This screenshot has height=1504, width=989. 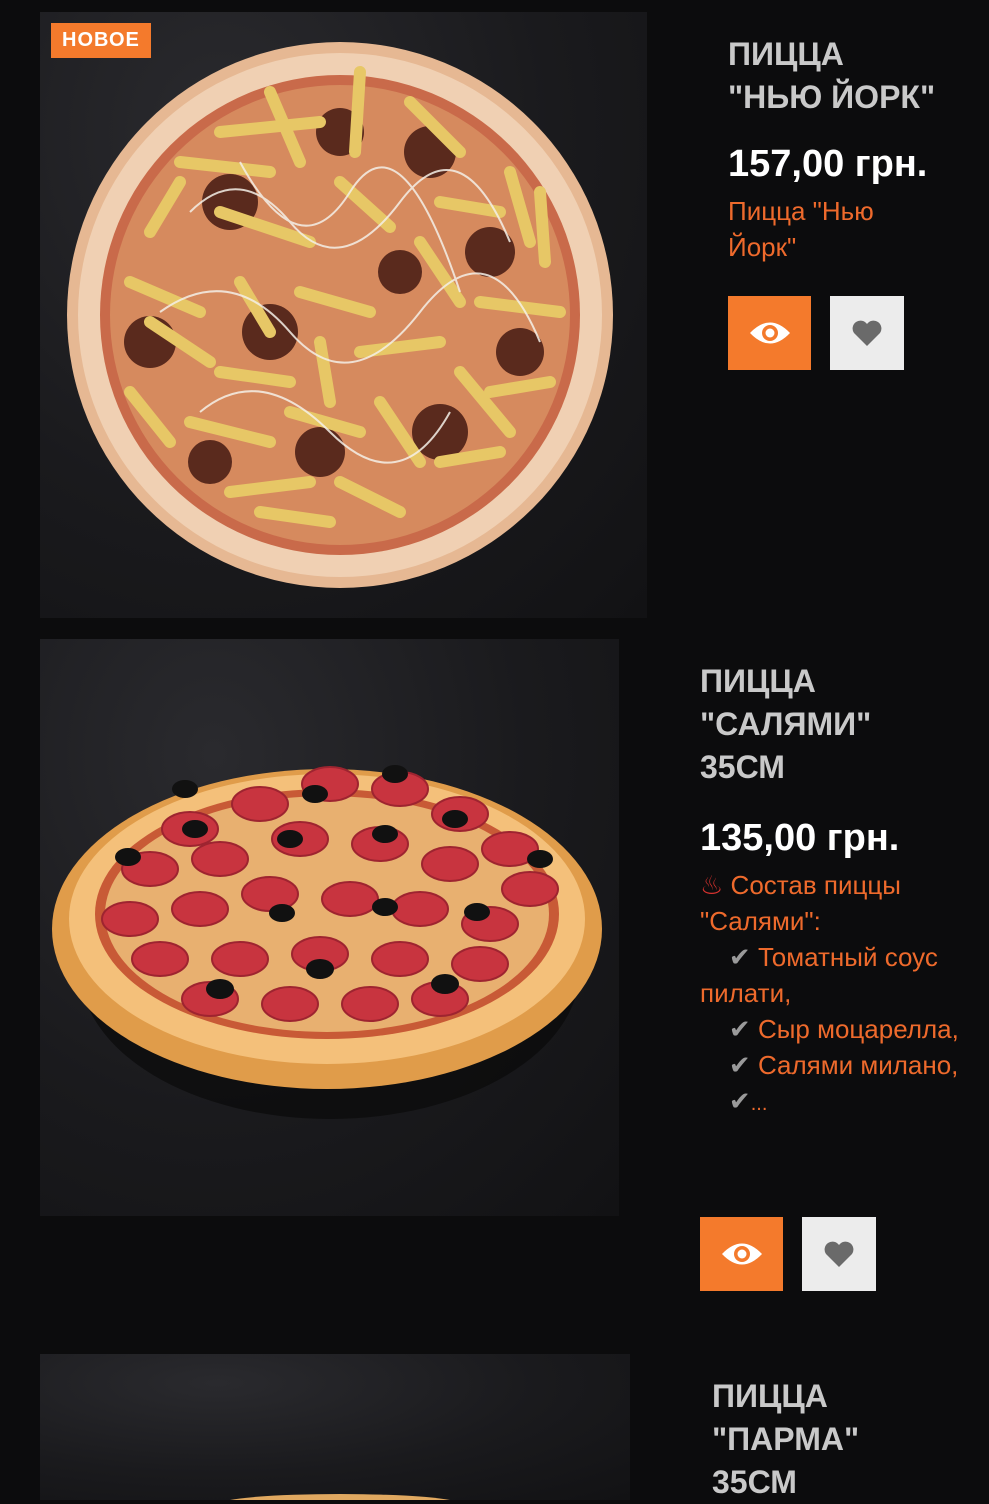 I want to click on ingredient-item: Сыр моцарелла,, so click(x=858, y=1029).